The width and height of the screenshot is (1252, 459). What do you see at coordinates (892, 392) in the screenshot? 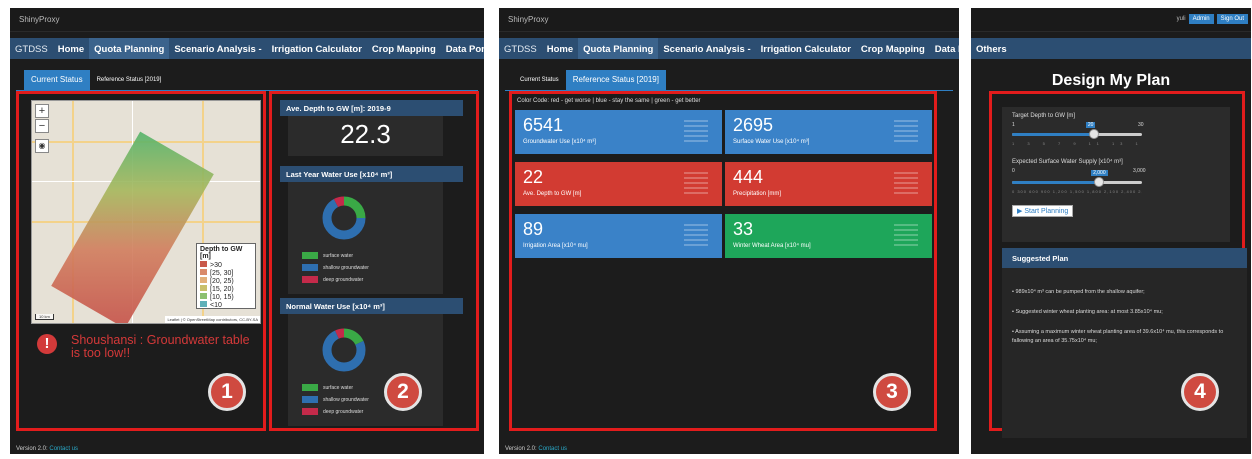
I see `badge-3: 3` at bounding box center [892, 392].